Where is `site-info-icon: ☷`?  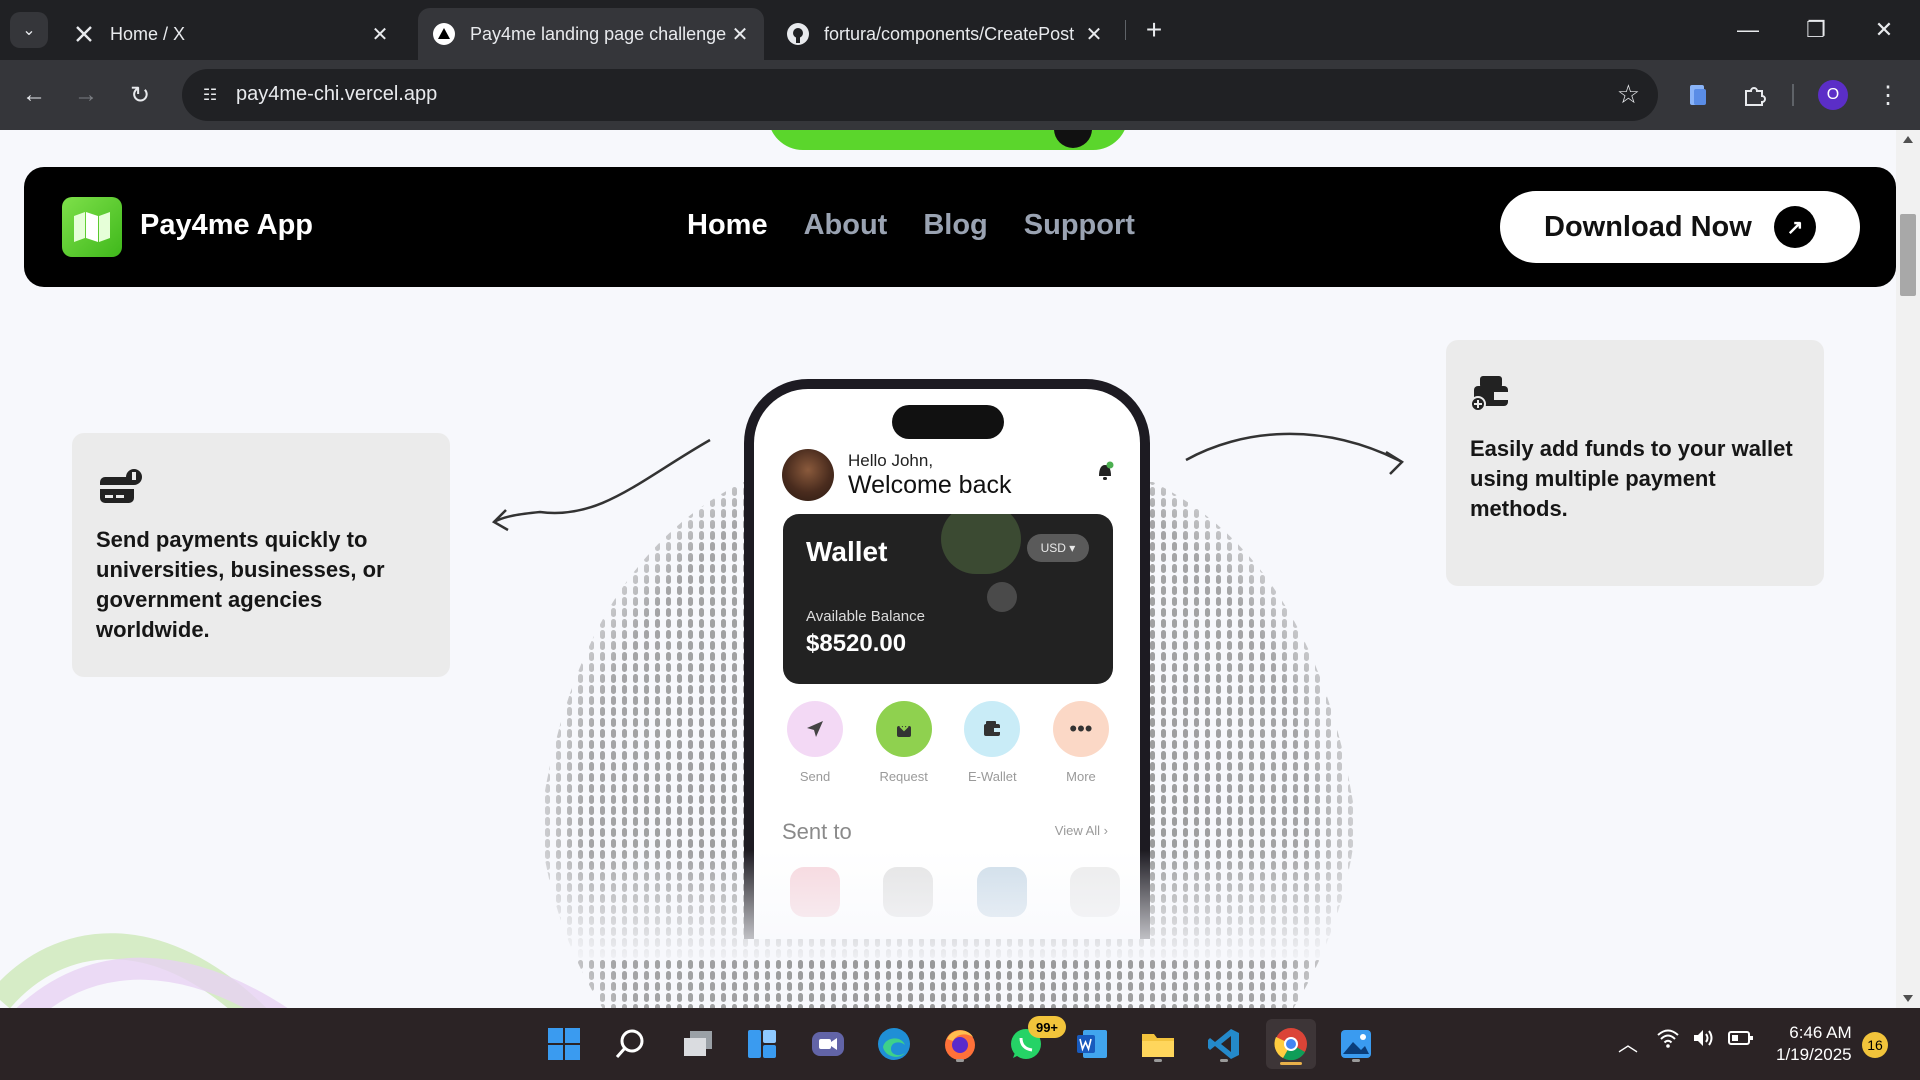 site-info-icon: ☷ is located at coordinates (210, 95).